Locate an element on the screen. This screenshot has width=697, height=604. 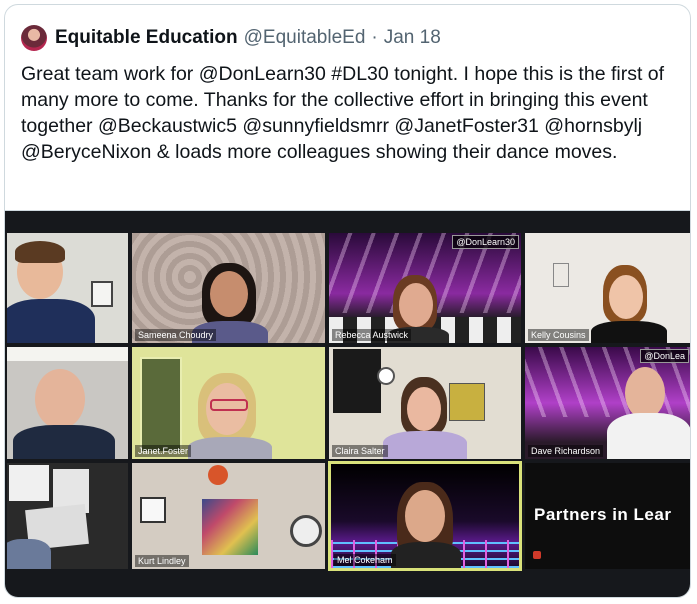
video-tile: Partners in Lear is located at coordinates (607, 516).